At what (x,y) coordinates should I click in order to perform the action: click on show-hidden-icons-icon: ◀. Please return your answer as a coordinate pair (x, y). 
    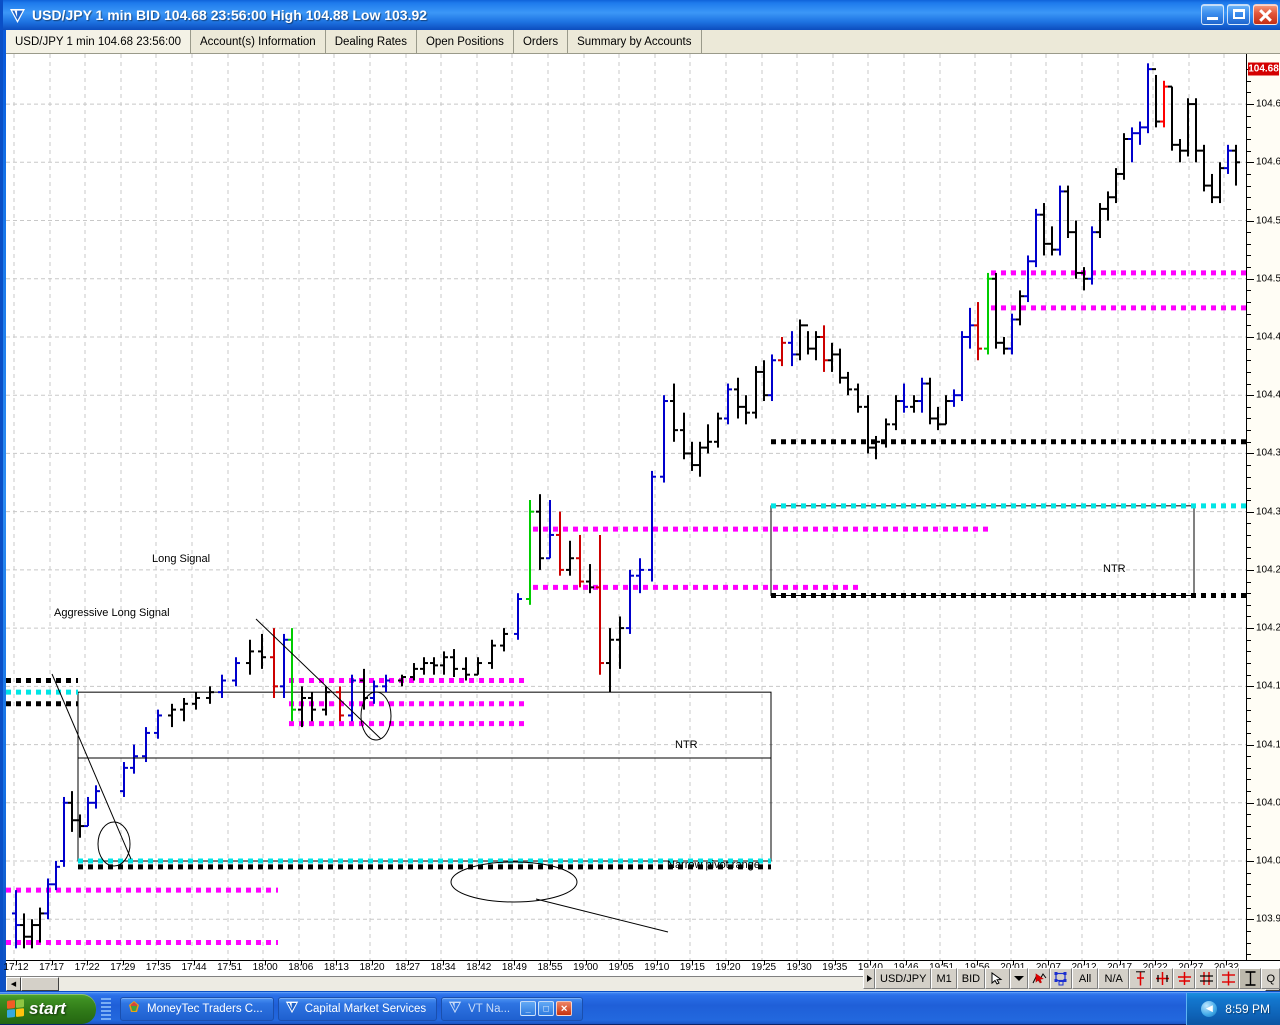
    Looking at the image, I should click on (1209, 1008).